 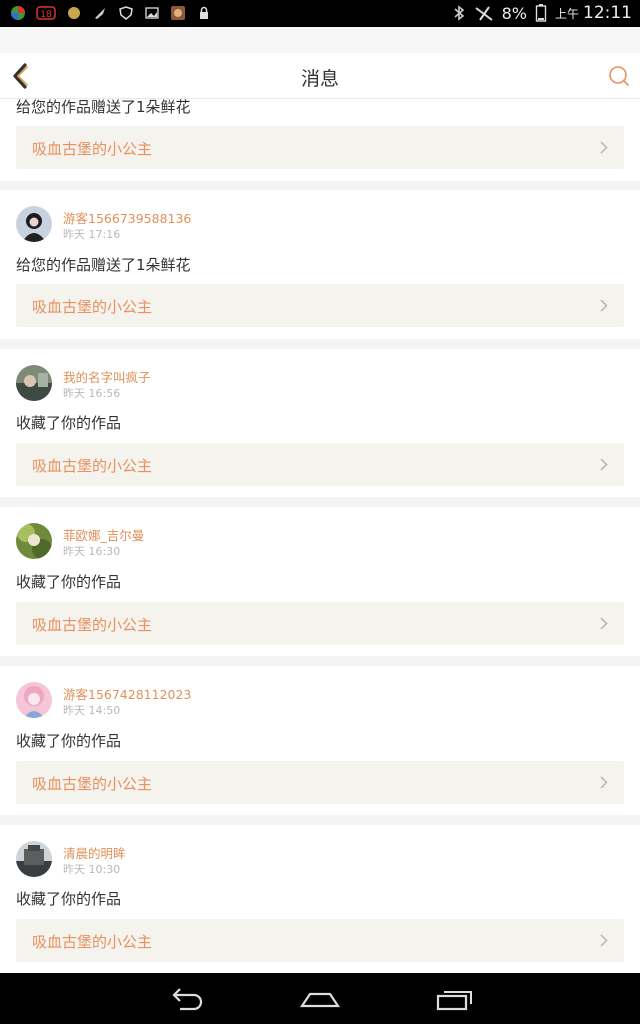 I want to click on navigation-bar, so click(x=320, y=998).